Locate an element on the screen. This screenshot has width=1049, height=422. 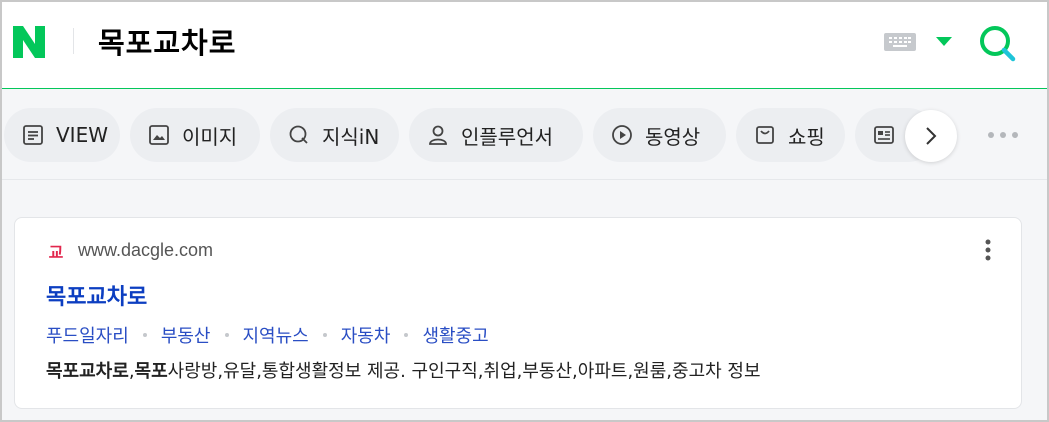
tabs-next-button is located at coordinates (931, 136).